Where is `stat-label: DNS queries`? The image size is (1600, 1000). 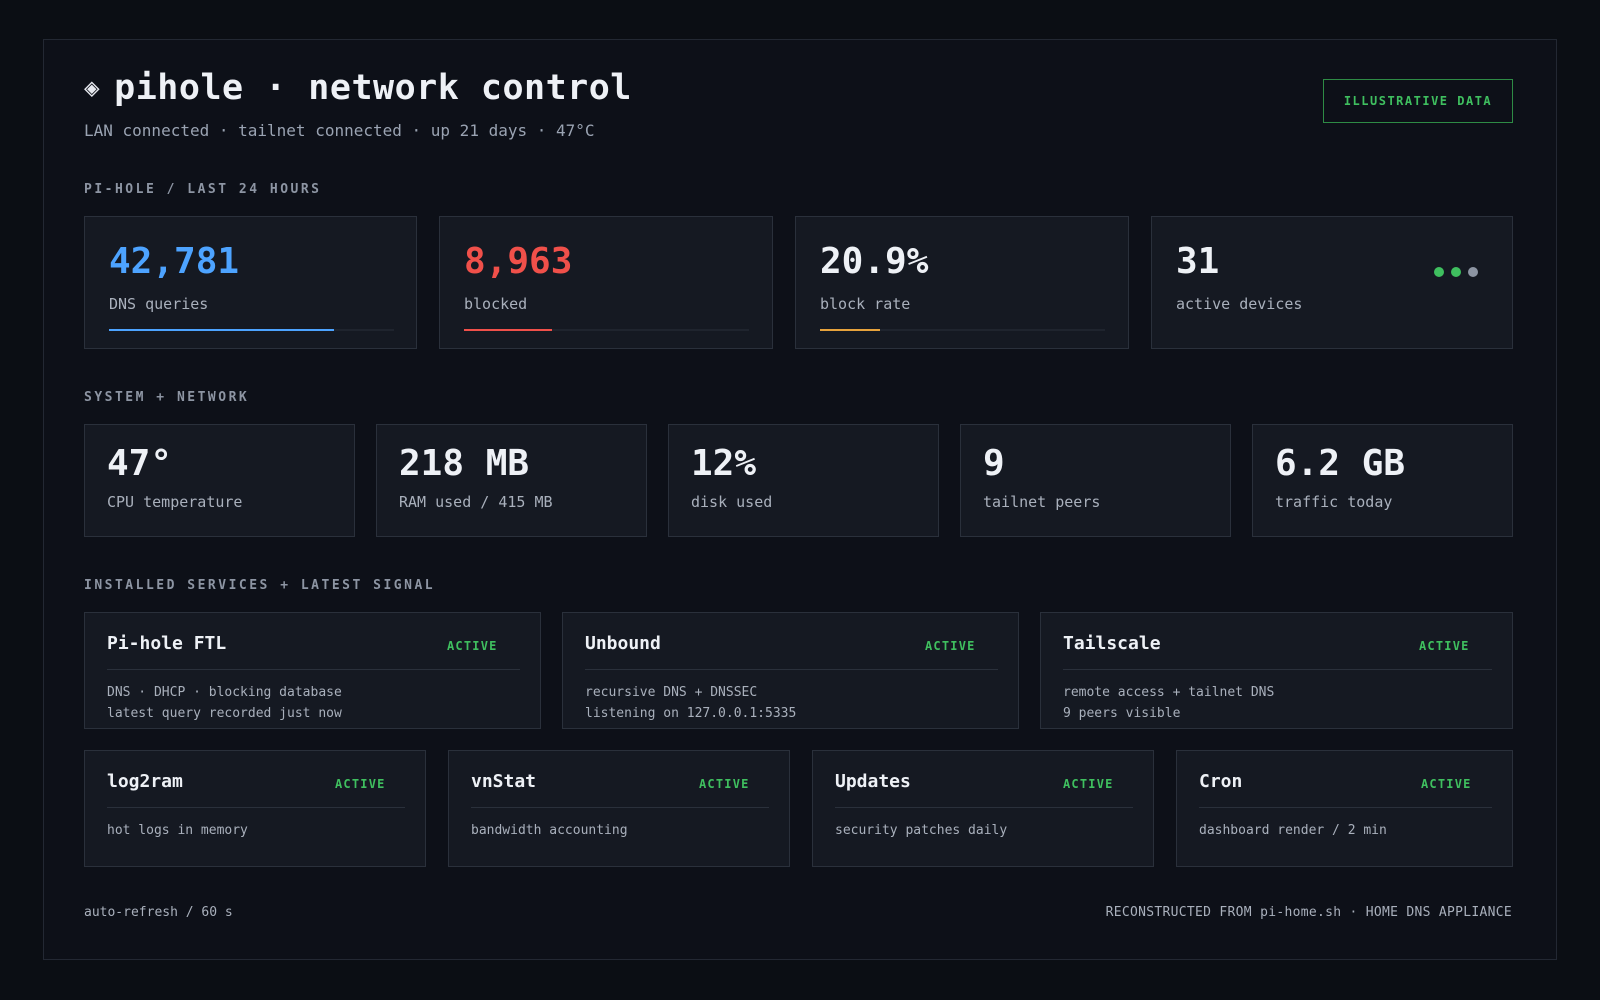 stat-label: DNS queries is located at coordinates (159, 304).